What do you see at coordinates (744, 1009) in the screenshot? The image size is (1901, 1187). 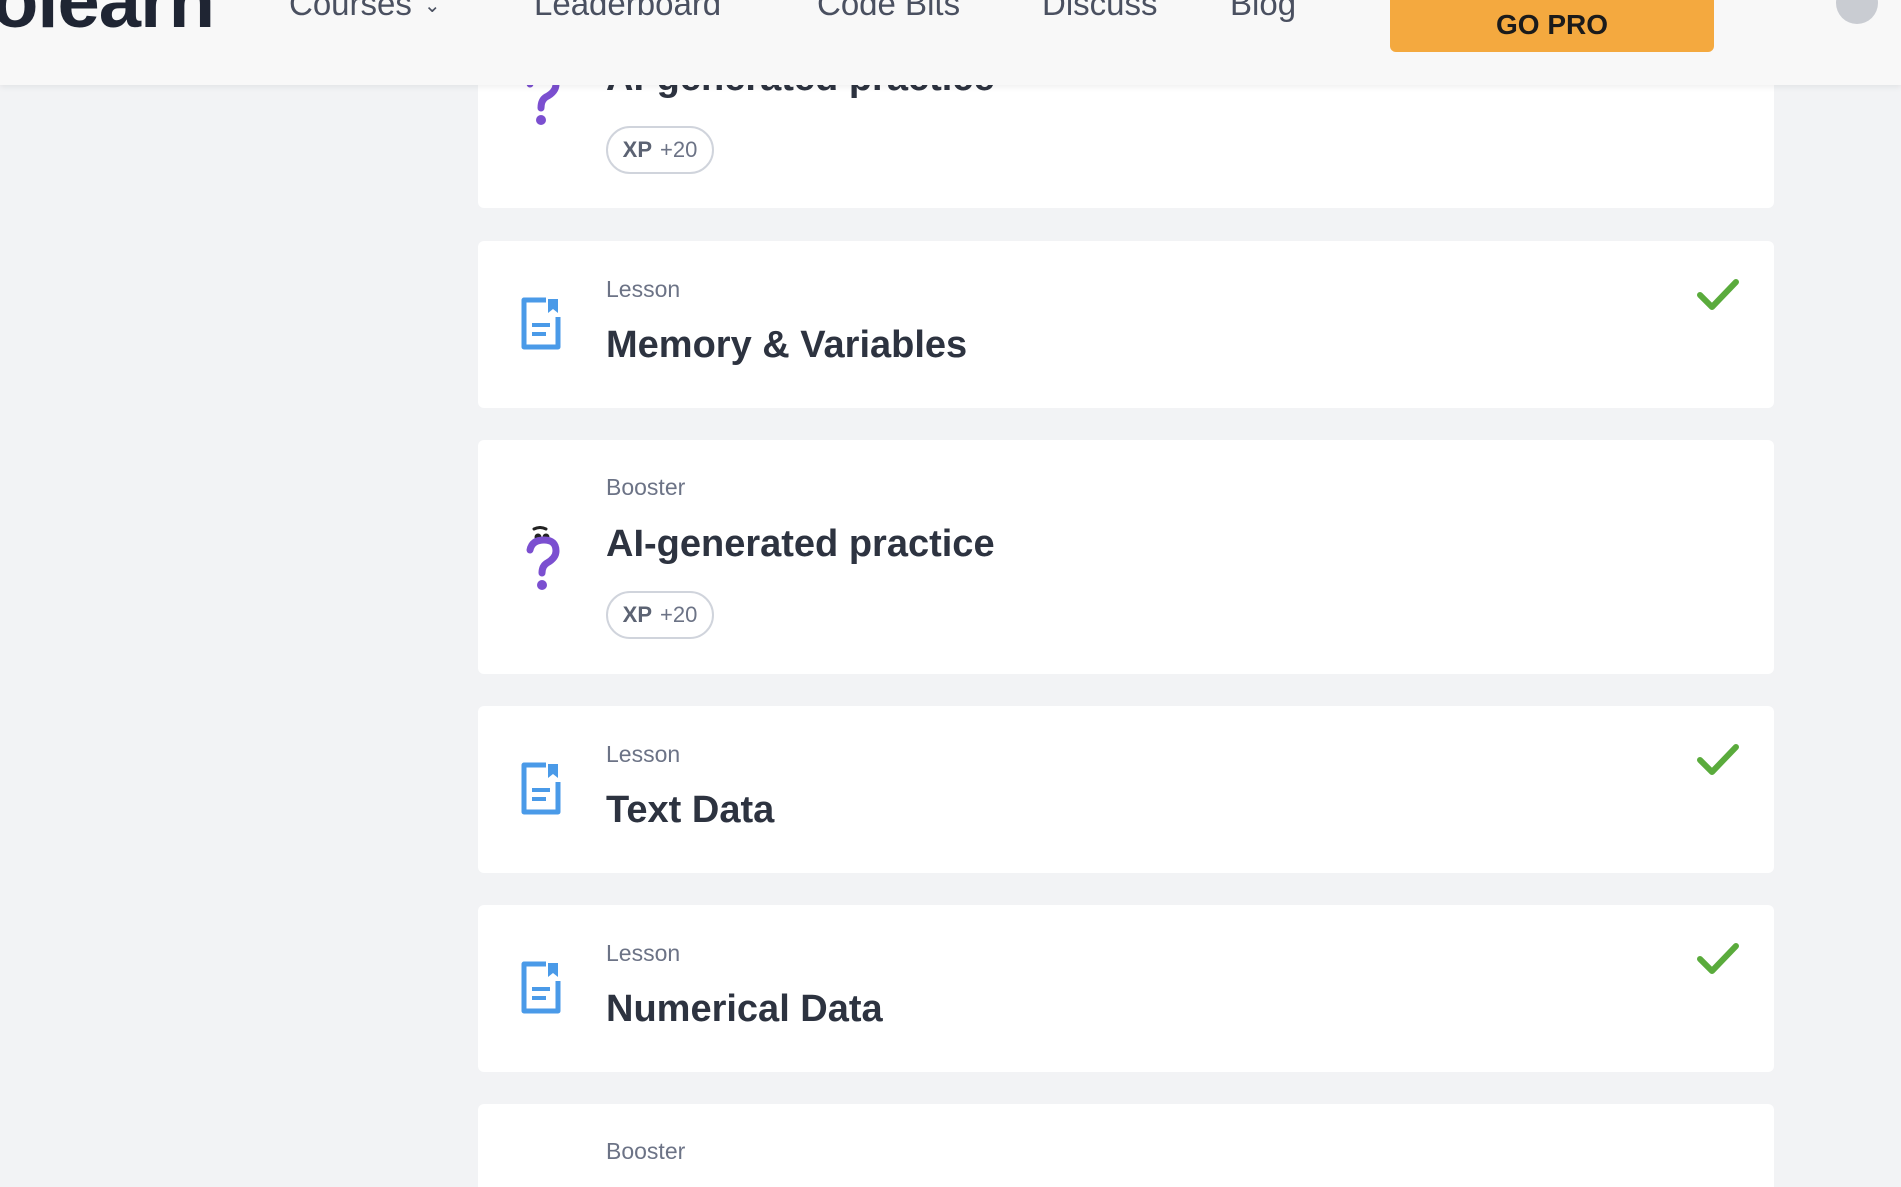 I see `item-title: Numerical Data` at bounding box center [744, 1009].